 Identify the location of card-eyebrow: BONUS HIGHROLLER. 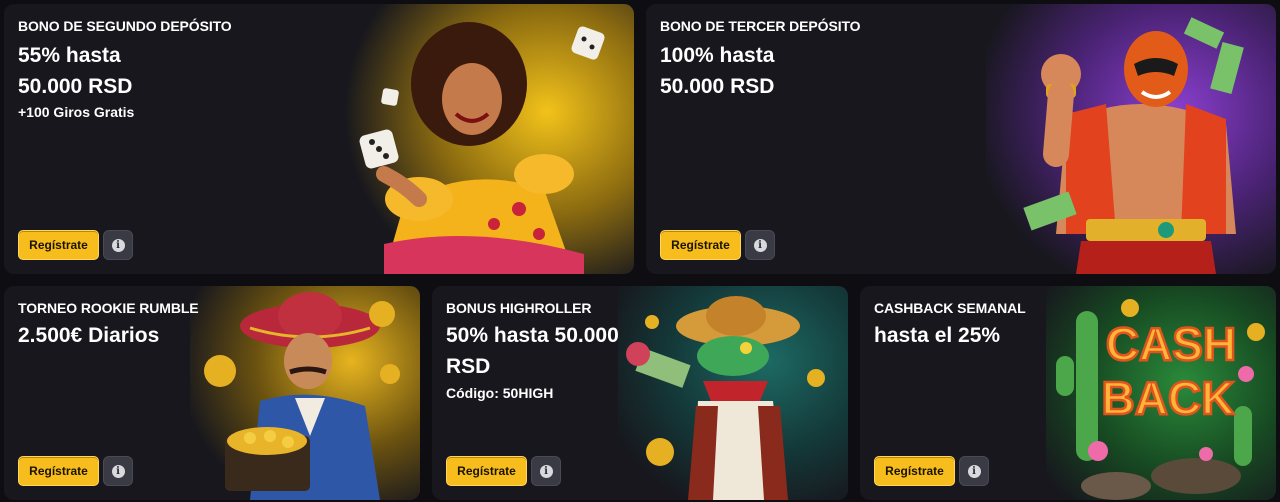
(519, 308).